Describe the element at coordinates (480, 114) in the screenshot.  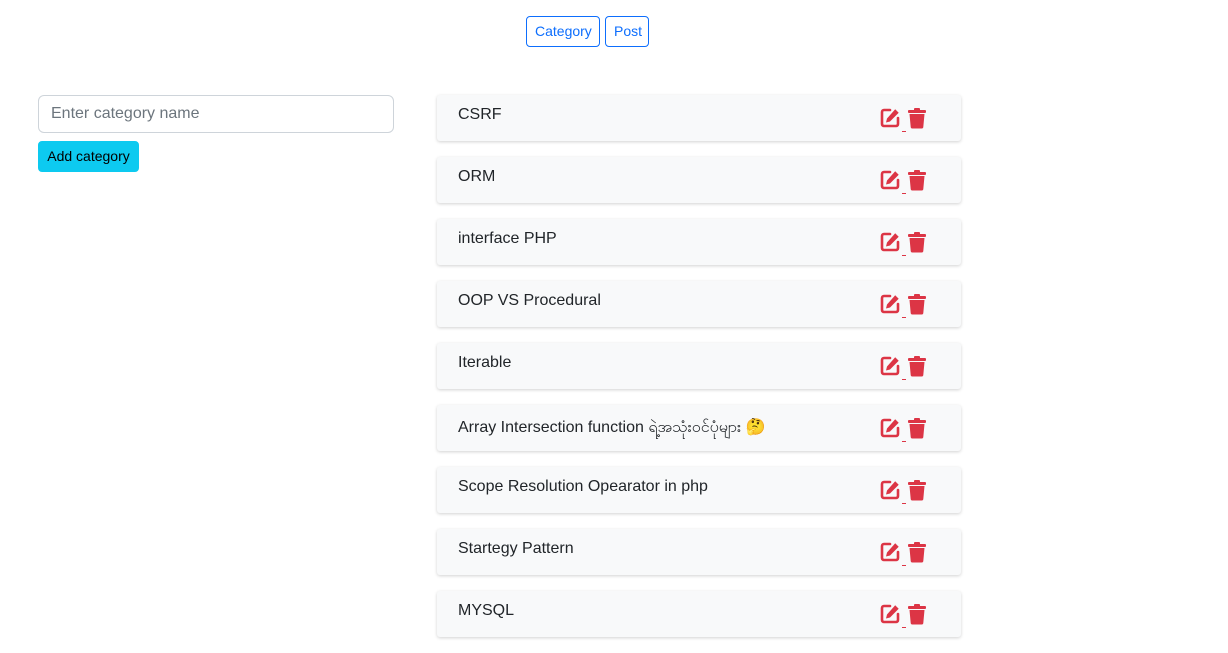
I see `category-name: CSRF` at that location.